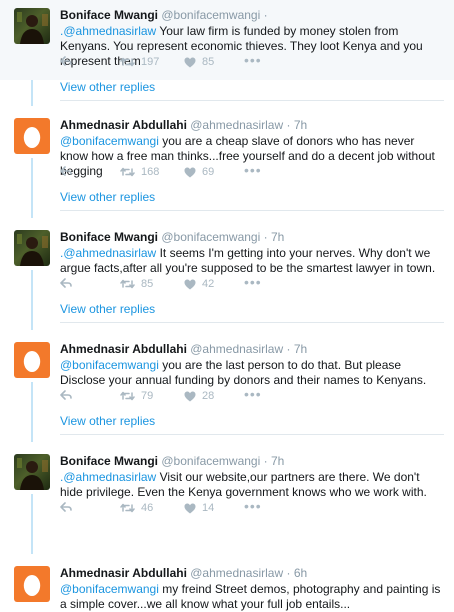  What do you see at coordinates (208, 284) in the screenshot?
I see `like-count: 42` at bounding box center [208, 284].